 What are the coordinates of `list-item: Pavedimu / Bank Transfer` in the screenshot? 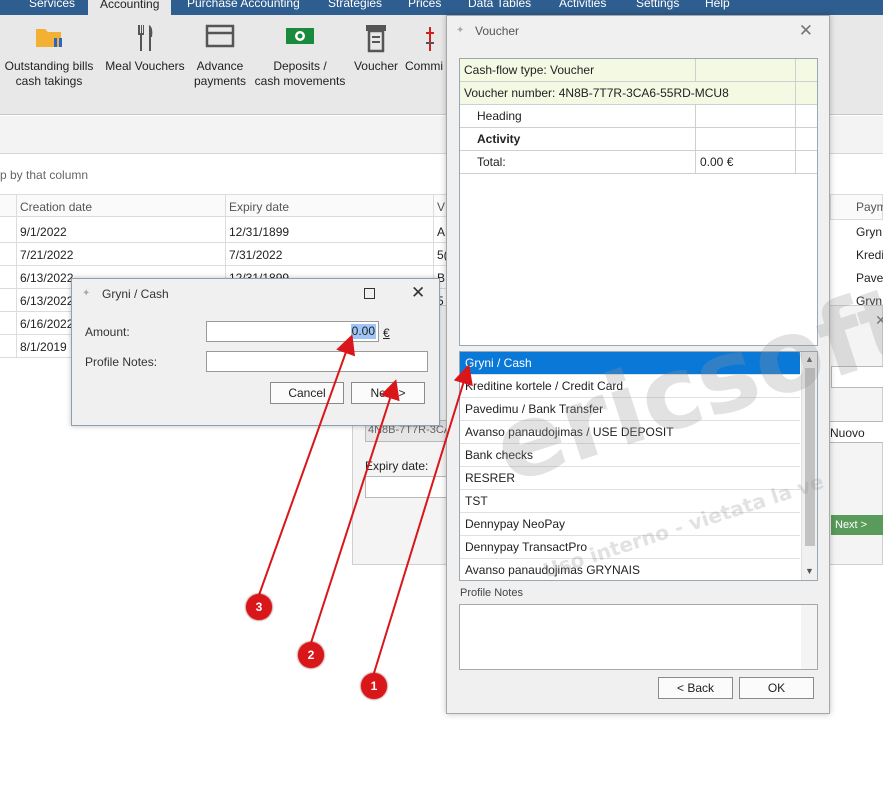 It's located at (630, 409).